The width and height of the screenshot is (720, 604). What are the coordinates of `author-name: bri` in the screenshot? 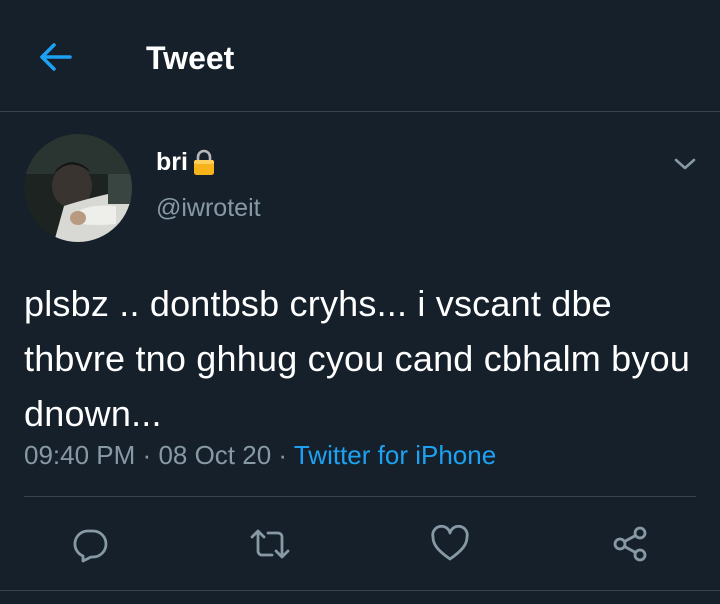 It's located at (186, 162).